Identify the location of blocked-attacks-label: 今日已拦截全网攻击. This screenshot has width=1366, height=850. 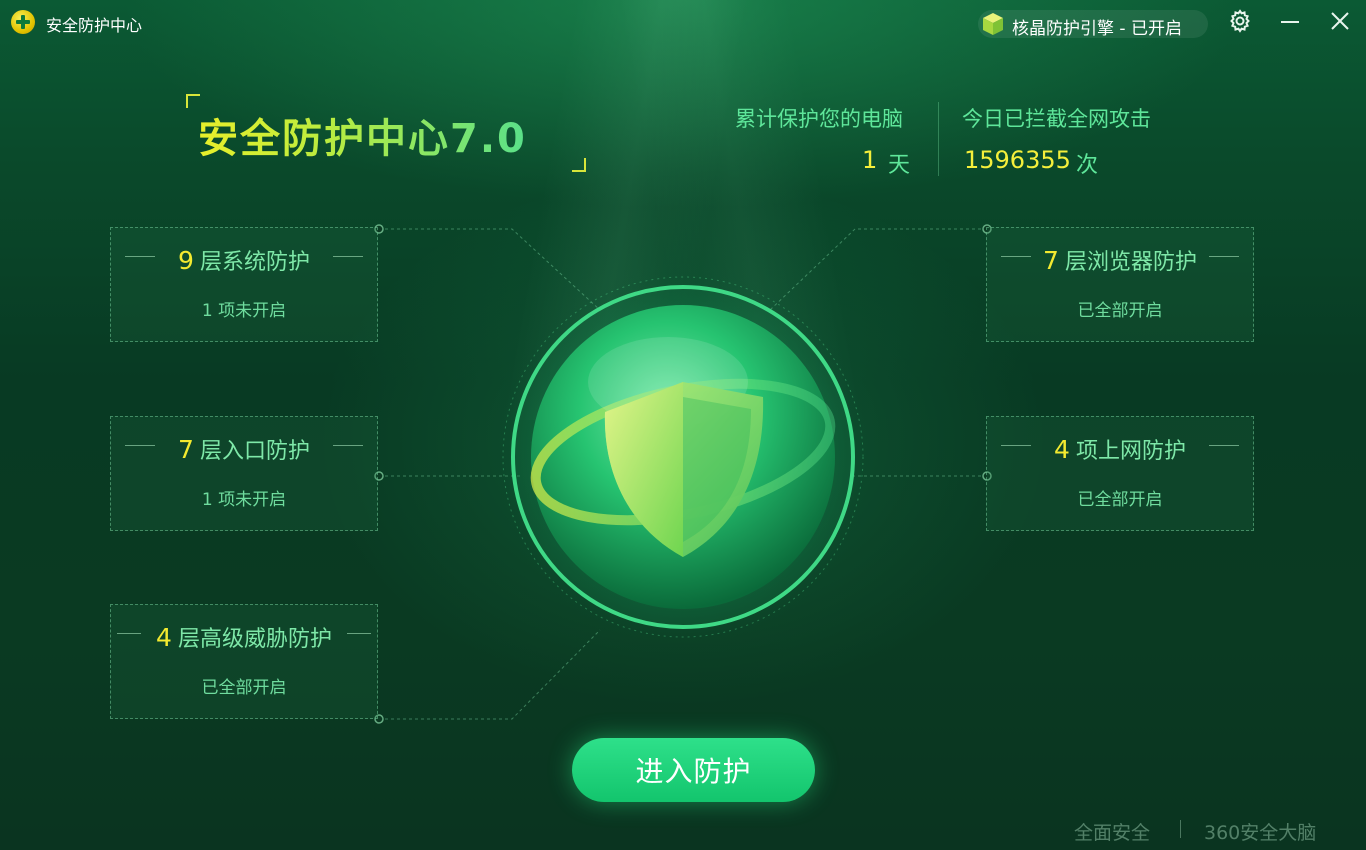
(1056, 119).